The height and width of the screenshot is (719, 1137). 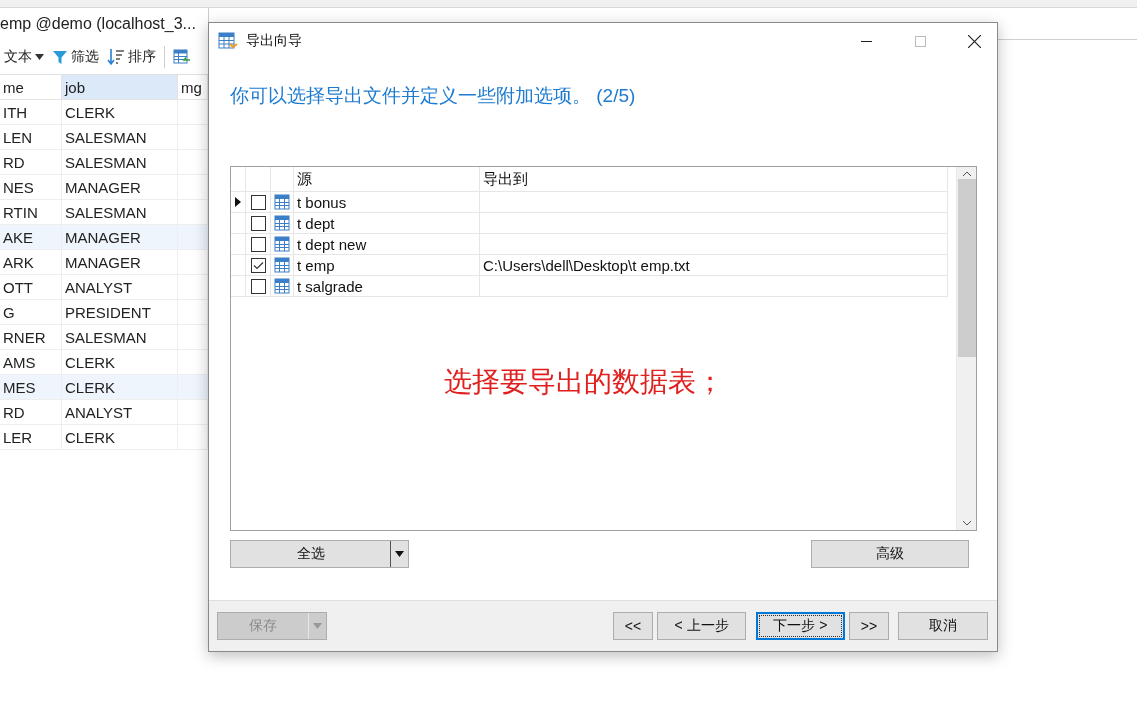 What do you see at coordinates (31, 387) in the screenshot?
I see `table-cell: MES` at bounding box center [31, 387].